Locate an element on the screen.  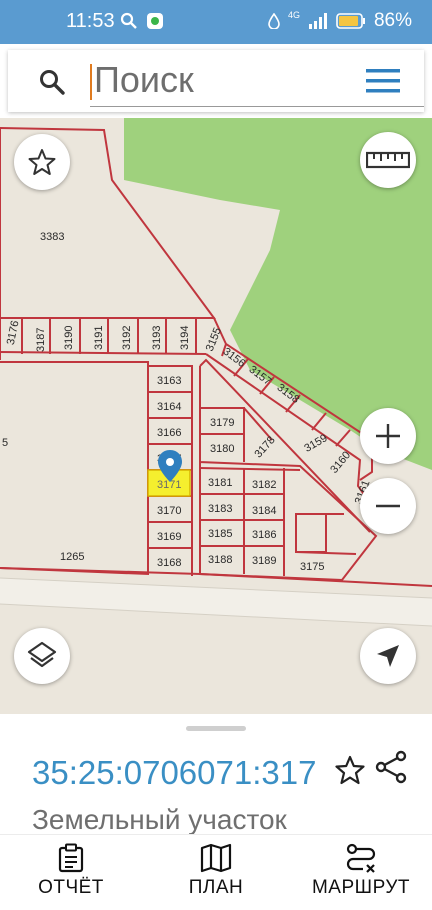
parcel-label-3181: 3181 is located at coordinates (220, 483).